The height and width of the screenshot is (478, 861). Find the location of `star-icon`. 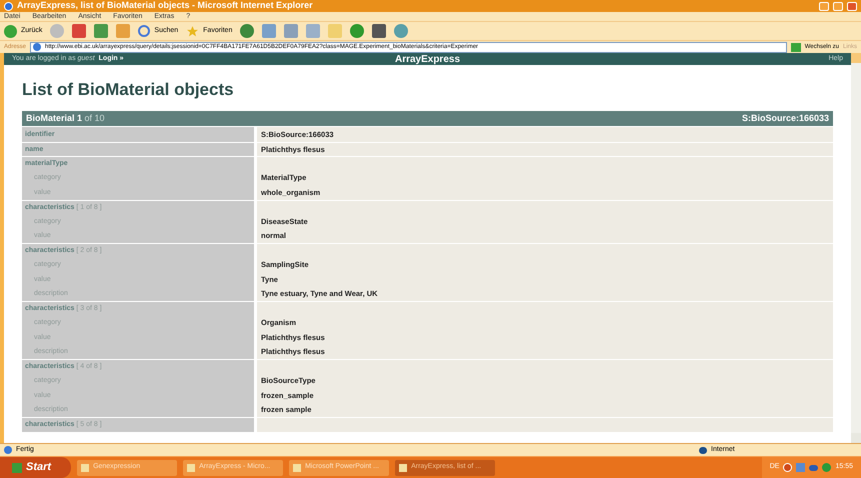

star-icon is located at coordinates (193, 31).